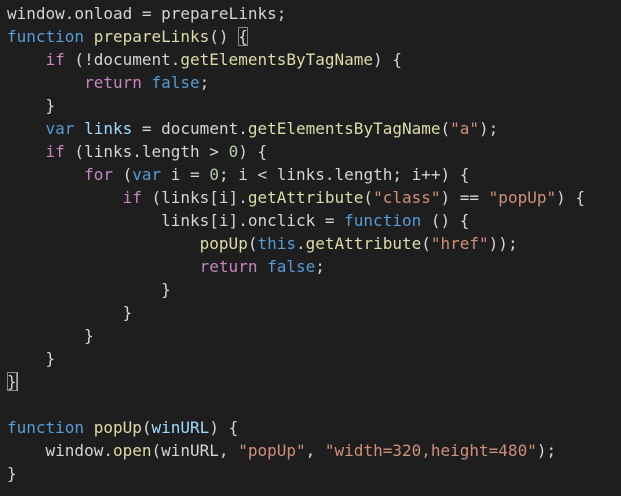  I want to click on code-token-plain: ; i < links.length; i++) {, so click(344, 174).